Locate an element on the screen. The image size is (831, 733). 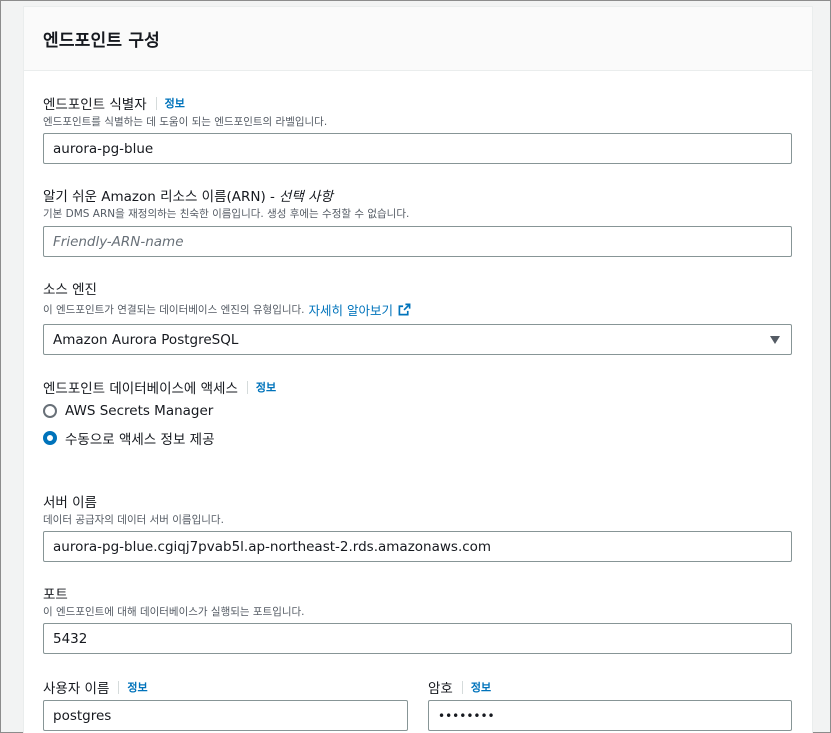
arn-label-row: 알기 쉬운 Amazon 리소스 이름(ARN) - 선택 사항 is located at coordinates (188, 195).